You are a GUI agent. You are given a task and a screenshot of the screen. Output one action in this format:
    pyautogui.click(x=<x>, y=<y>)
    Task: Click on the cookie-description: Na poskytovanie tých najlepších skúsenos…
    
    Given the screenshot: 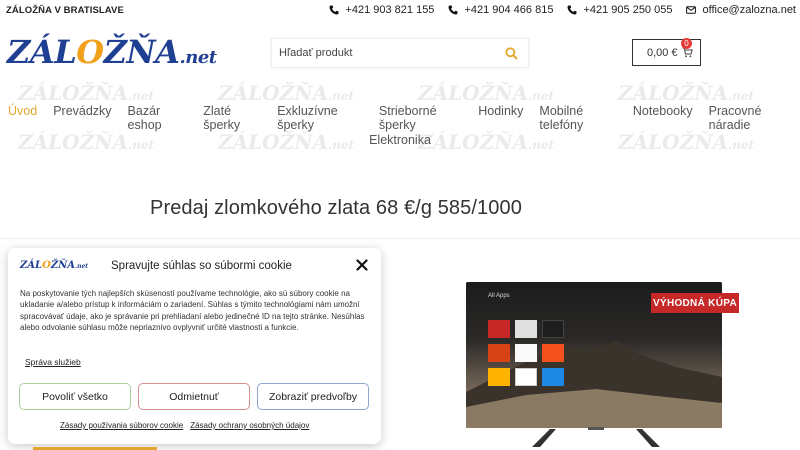 What is the action you would take?
    pyautogui.click(x=192, y=310)
    